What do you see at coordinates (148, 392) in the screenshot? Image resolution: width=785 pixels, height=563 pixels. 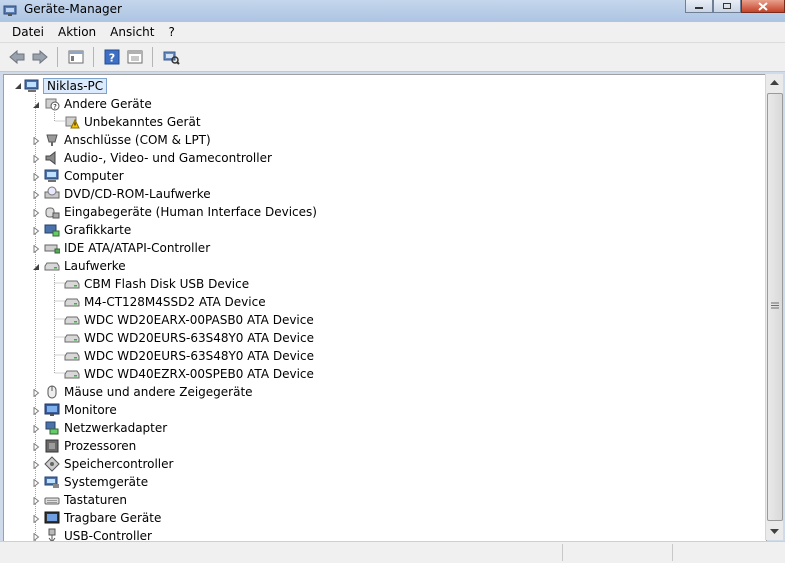 I see `tree-category: Mäuse und andere Zeigegeräte` at bounding box center [148, 392].